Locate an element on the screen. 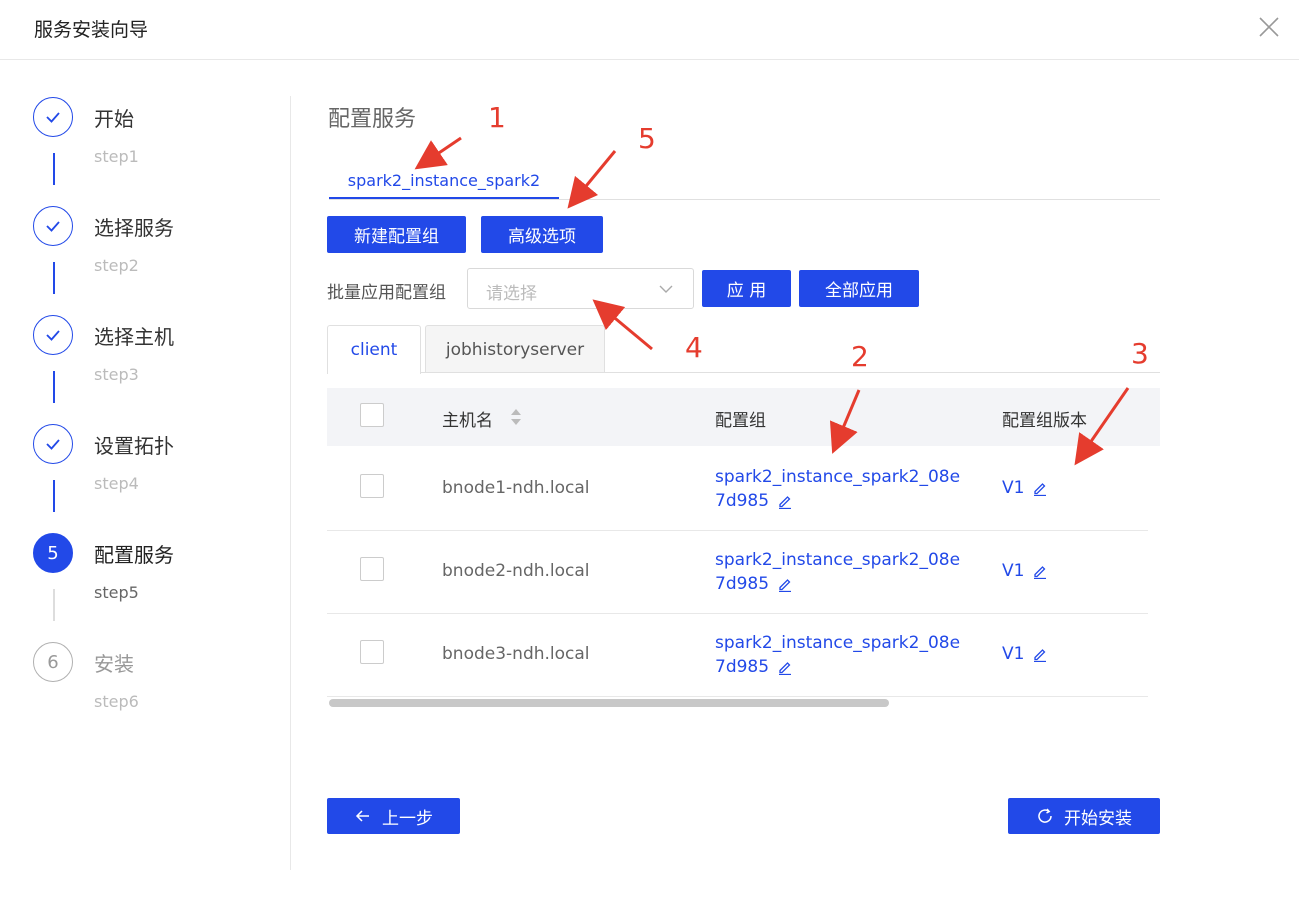  annotation-label-2: 2 is located at coordinates (860, 356).